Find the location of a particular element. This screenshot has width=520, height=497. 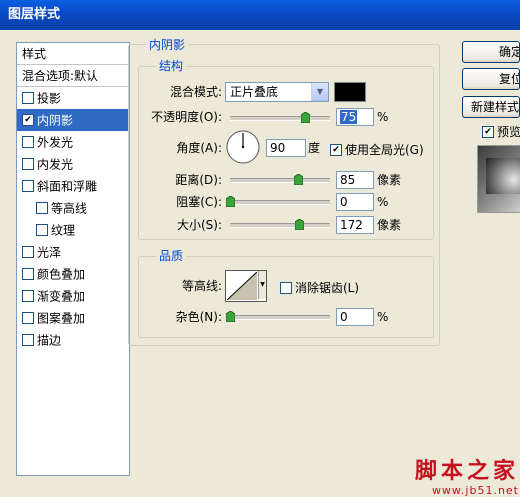

quality-title: 品质 is located at coordinates (171, 256).